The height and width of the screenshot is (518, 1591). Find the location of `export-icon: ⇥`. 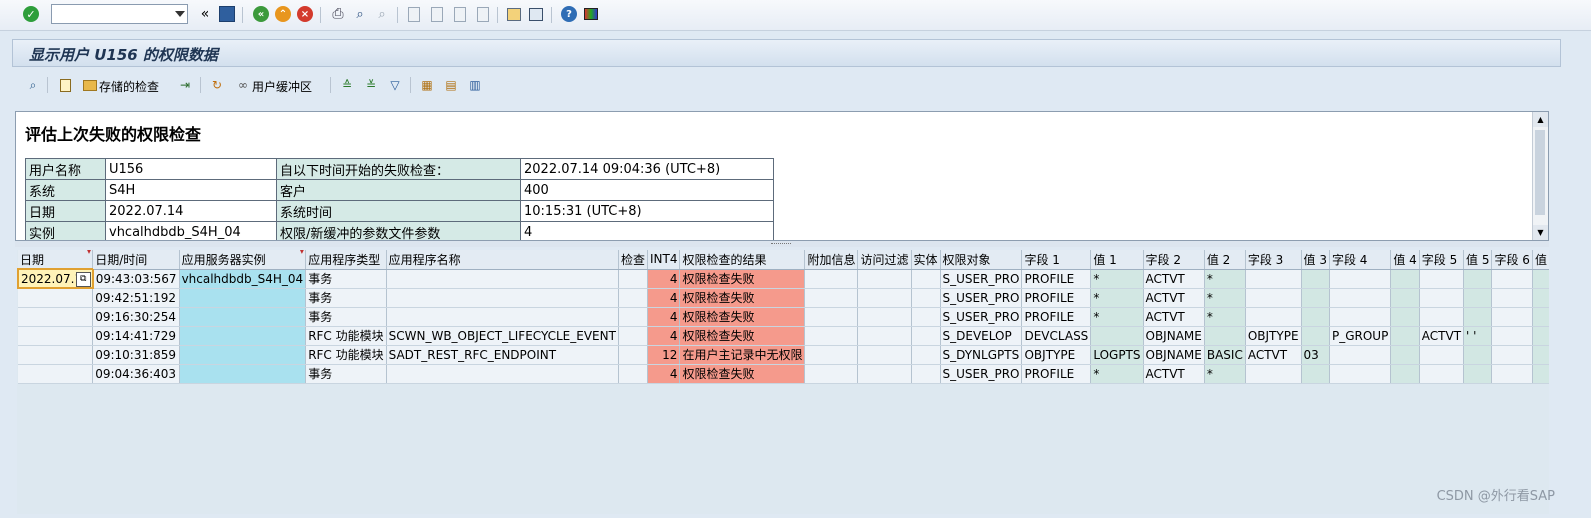

export-icon: ⇥ is located at coordinates (185, 85).